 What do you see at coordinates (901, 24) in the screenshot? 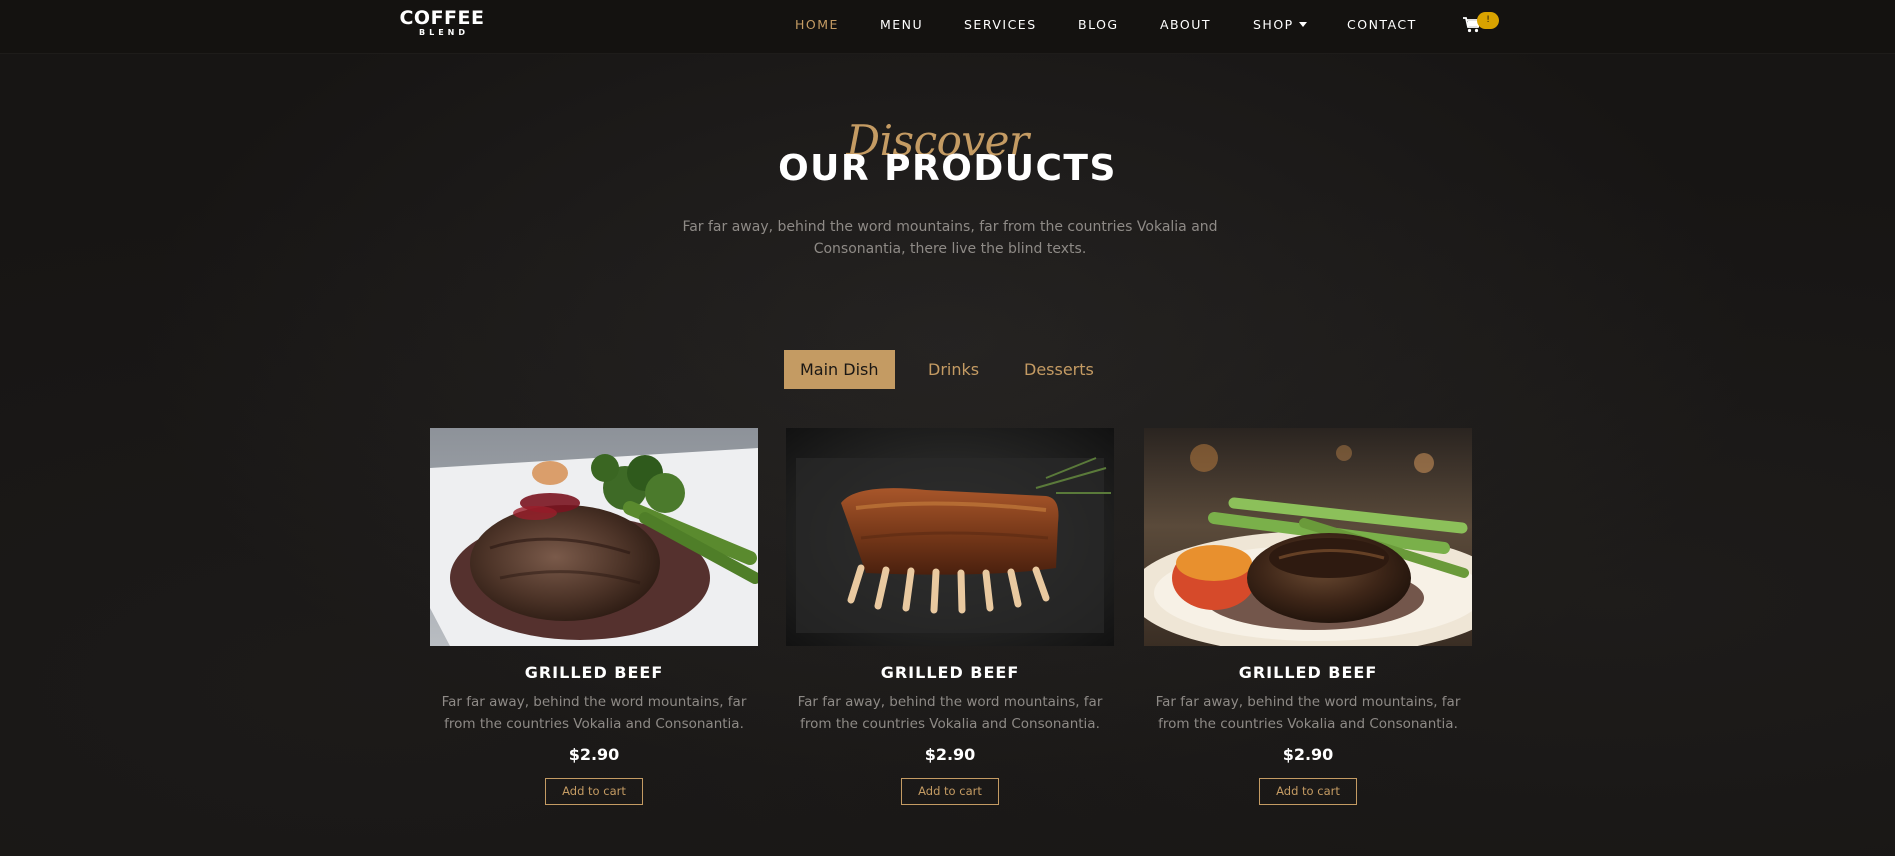
I see `nav-item-menu: MENU` at bounding box center [901, 24].